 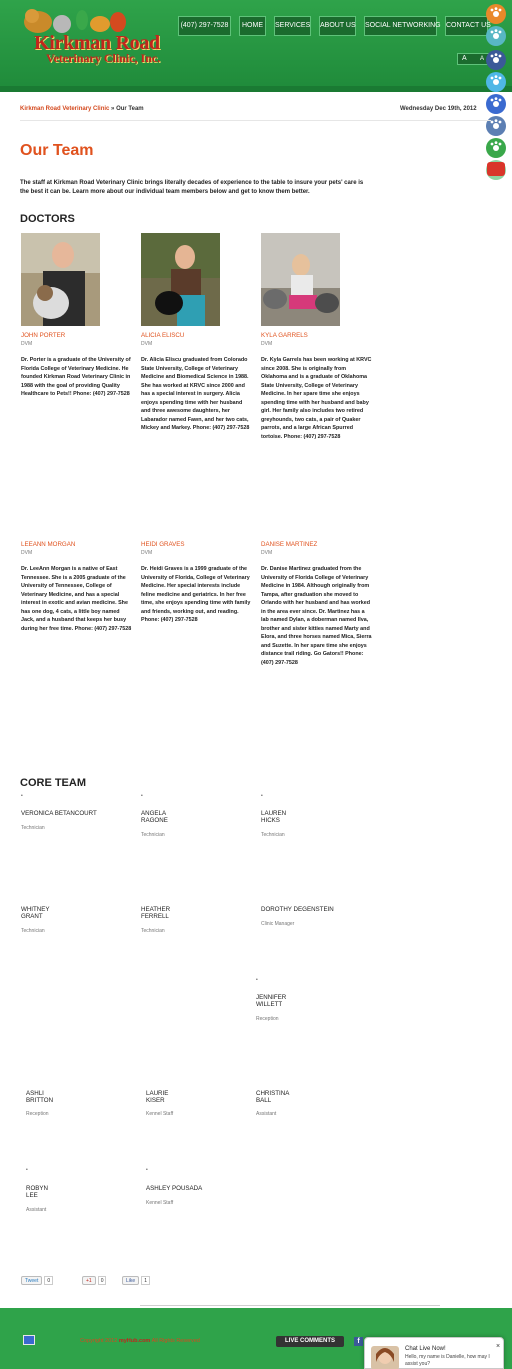 I want to click on current-date: Wednesday Dec 19th, 2012, so click(x=438, y=109).